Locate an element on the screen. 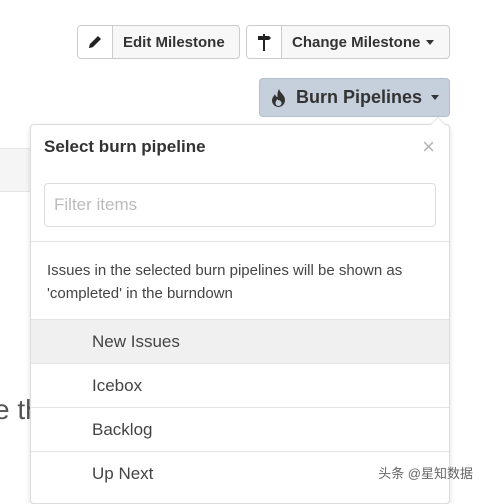  dropdown-header: Select burn pipeline × is located at coordinates (240, 147).